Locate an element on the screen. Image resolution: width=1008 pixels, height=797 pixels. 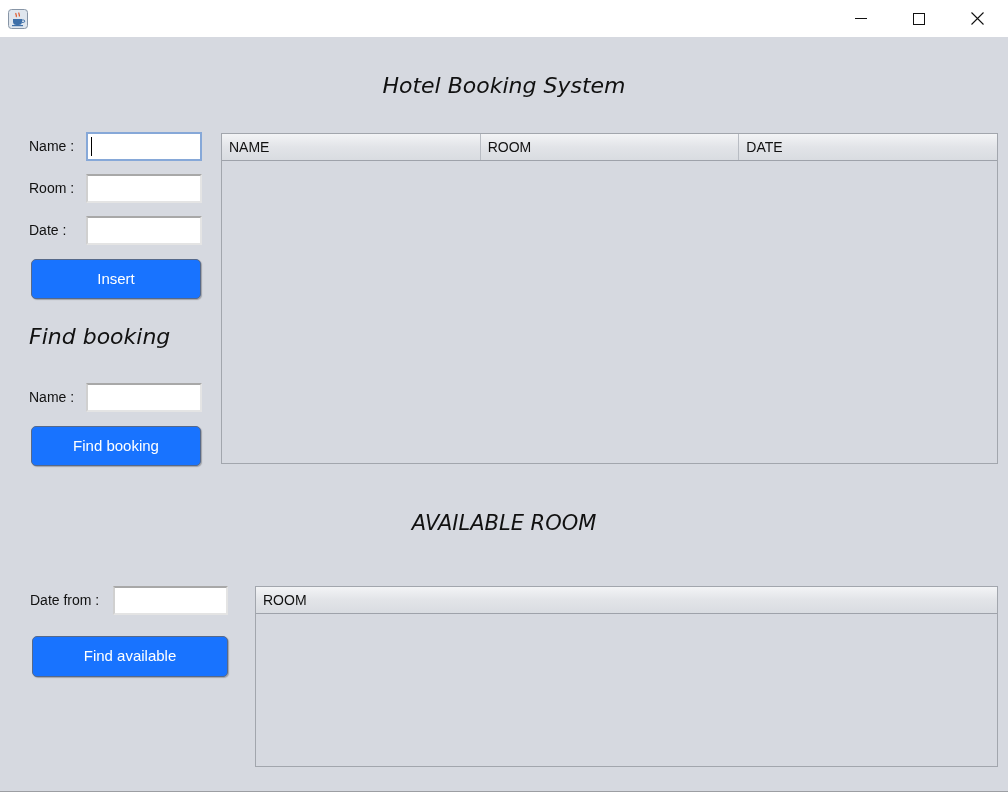
section-heading: Find booking is located at coordinates (100, 337).